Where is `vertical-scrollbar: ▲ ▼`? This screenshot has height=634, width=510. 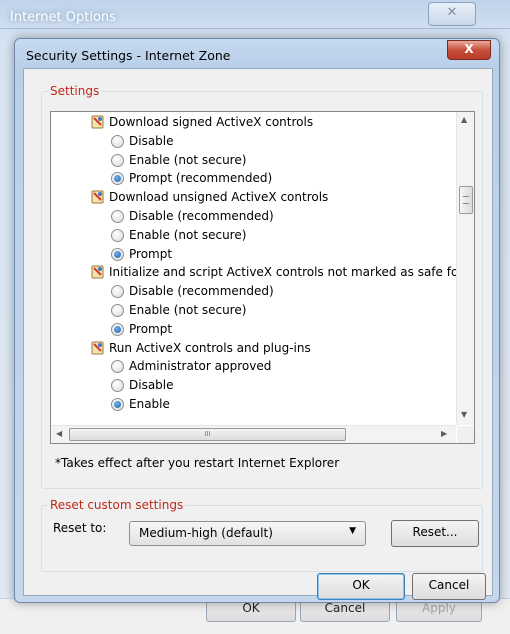
vertical-scrollbar: ▲ ▼ is located at coordinates (465, 268).